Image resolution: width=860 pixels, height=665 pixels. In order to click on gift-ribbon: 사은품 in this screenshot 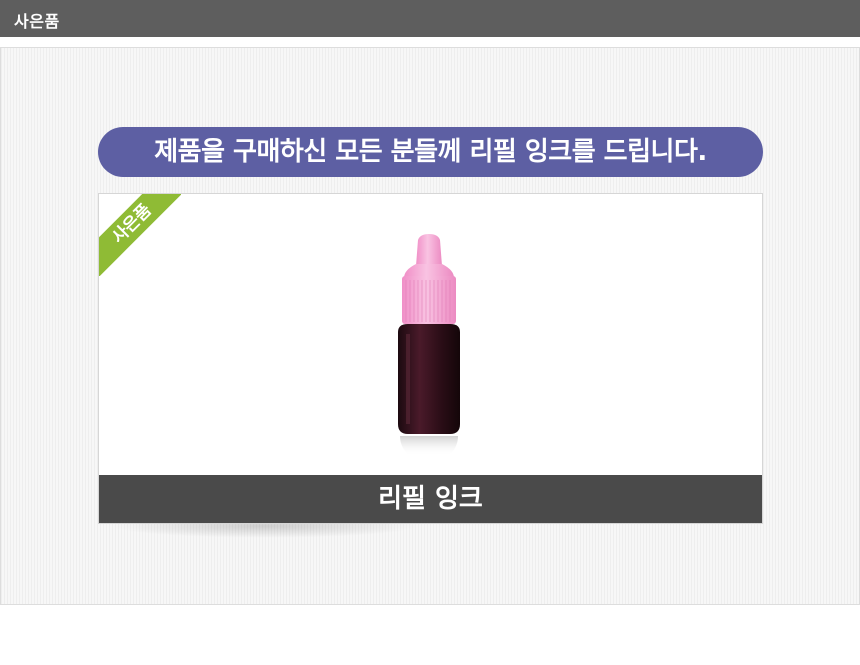, I will do `click(140, 235)`.